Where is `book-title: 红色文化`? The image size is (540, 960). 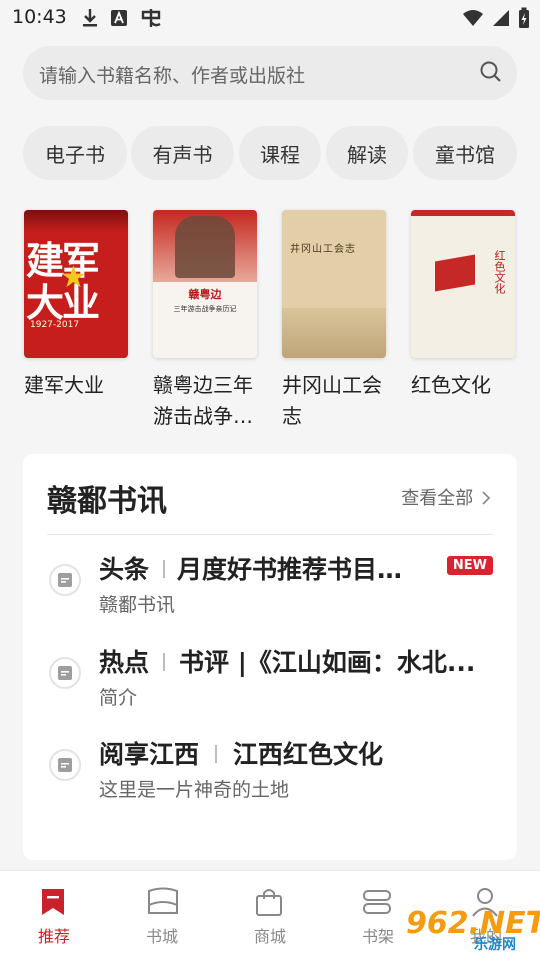 book-title: 红色文化 is located at coordinates (467, 385).